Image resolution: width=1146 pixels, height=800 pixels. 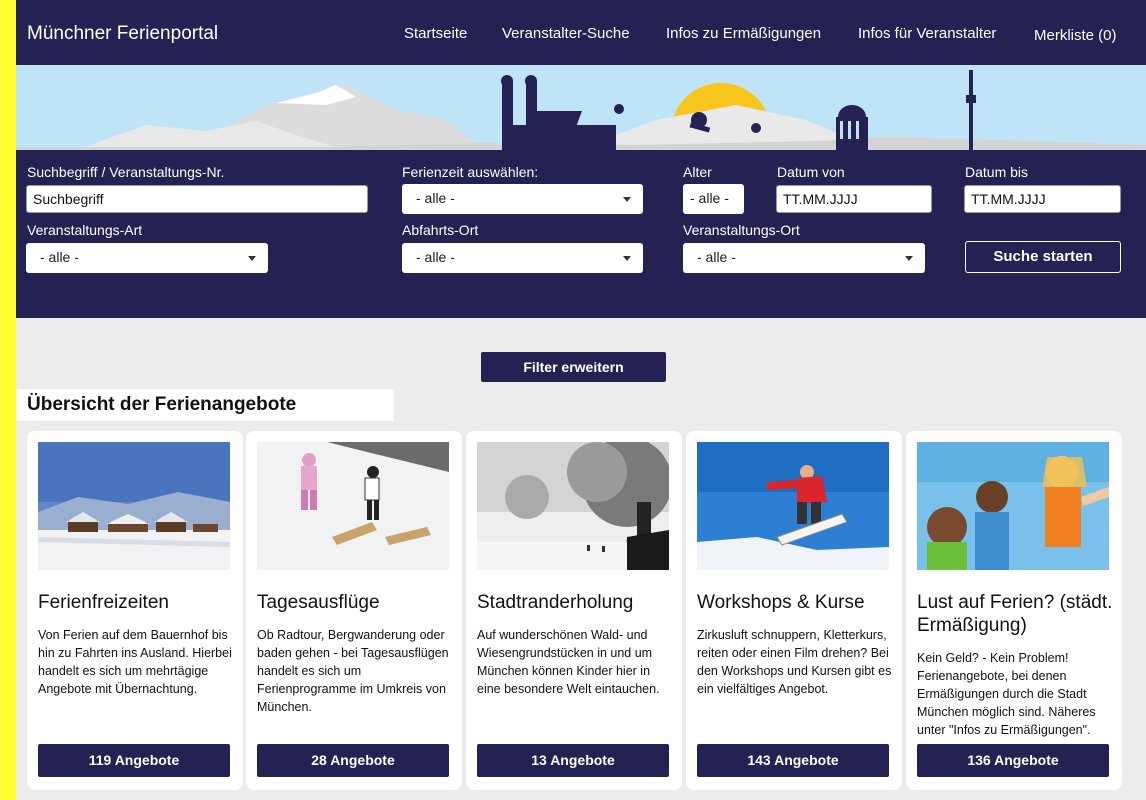 What do you see at coordinates (59, 257) in the screenshot?
I see `veranstaltungs-art-value: - alle -` at bounding box center [59, 257].